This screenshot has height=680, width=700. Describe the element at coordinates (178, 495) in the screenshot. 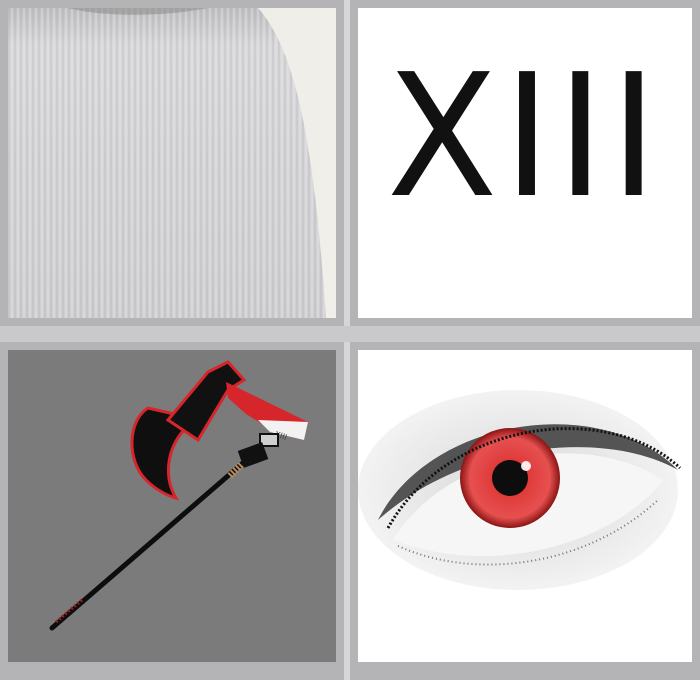

I see `scythe-image: XIII` at that location.